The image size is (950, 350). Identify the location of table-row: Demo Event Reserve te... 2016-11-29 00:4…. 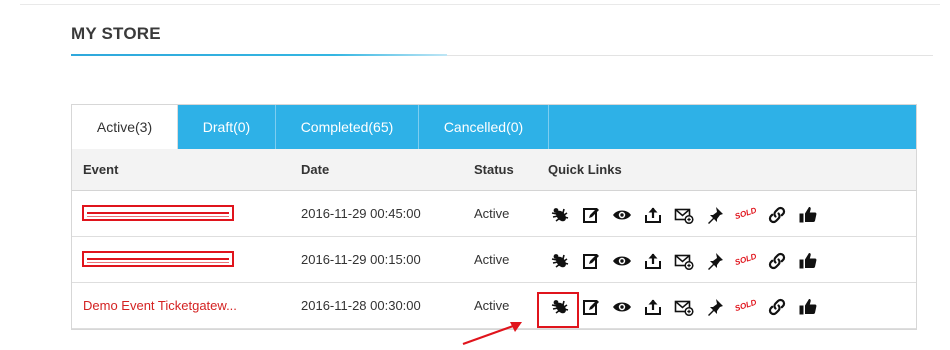
(494, 214).